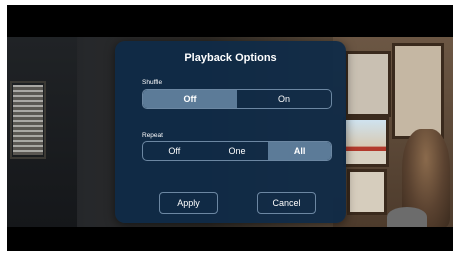  What do you see at coordinates (407, 217) in the screenshot?
I see `background-lamp` at bounding box center [407, 217].